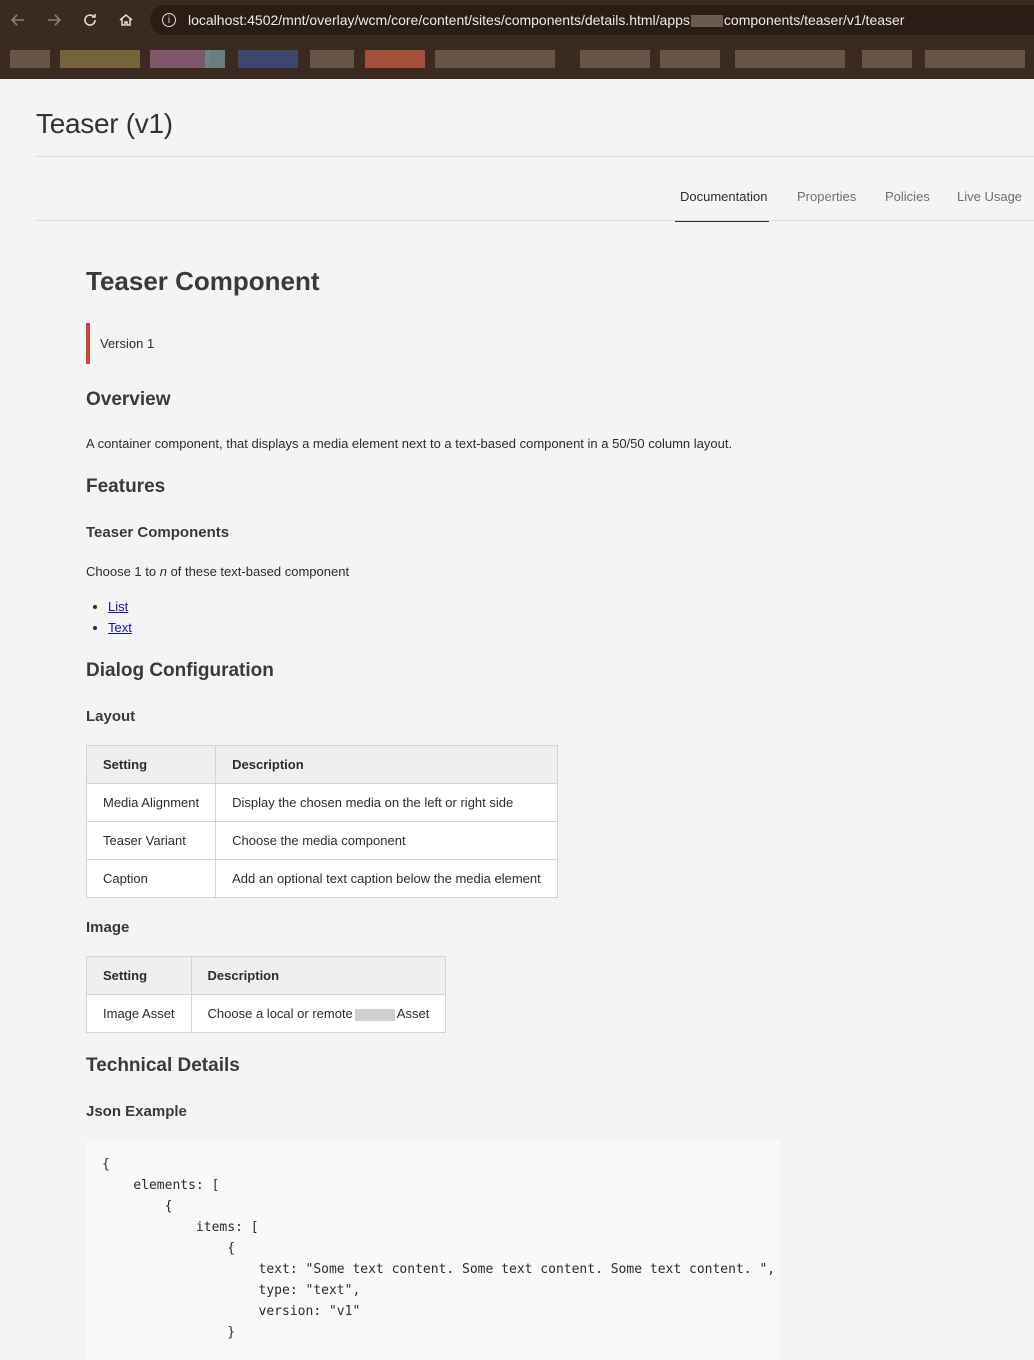  What do you see at coordinates (826, 200) in the screenshot?
I see `tab-properties: Properties` at bounding box center [826, 200].